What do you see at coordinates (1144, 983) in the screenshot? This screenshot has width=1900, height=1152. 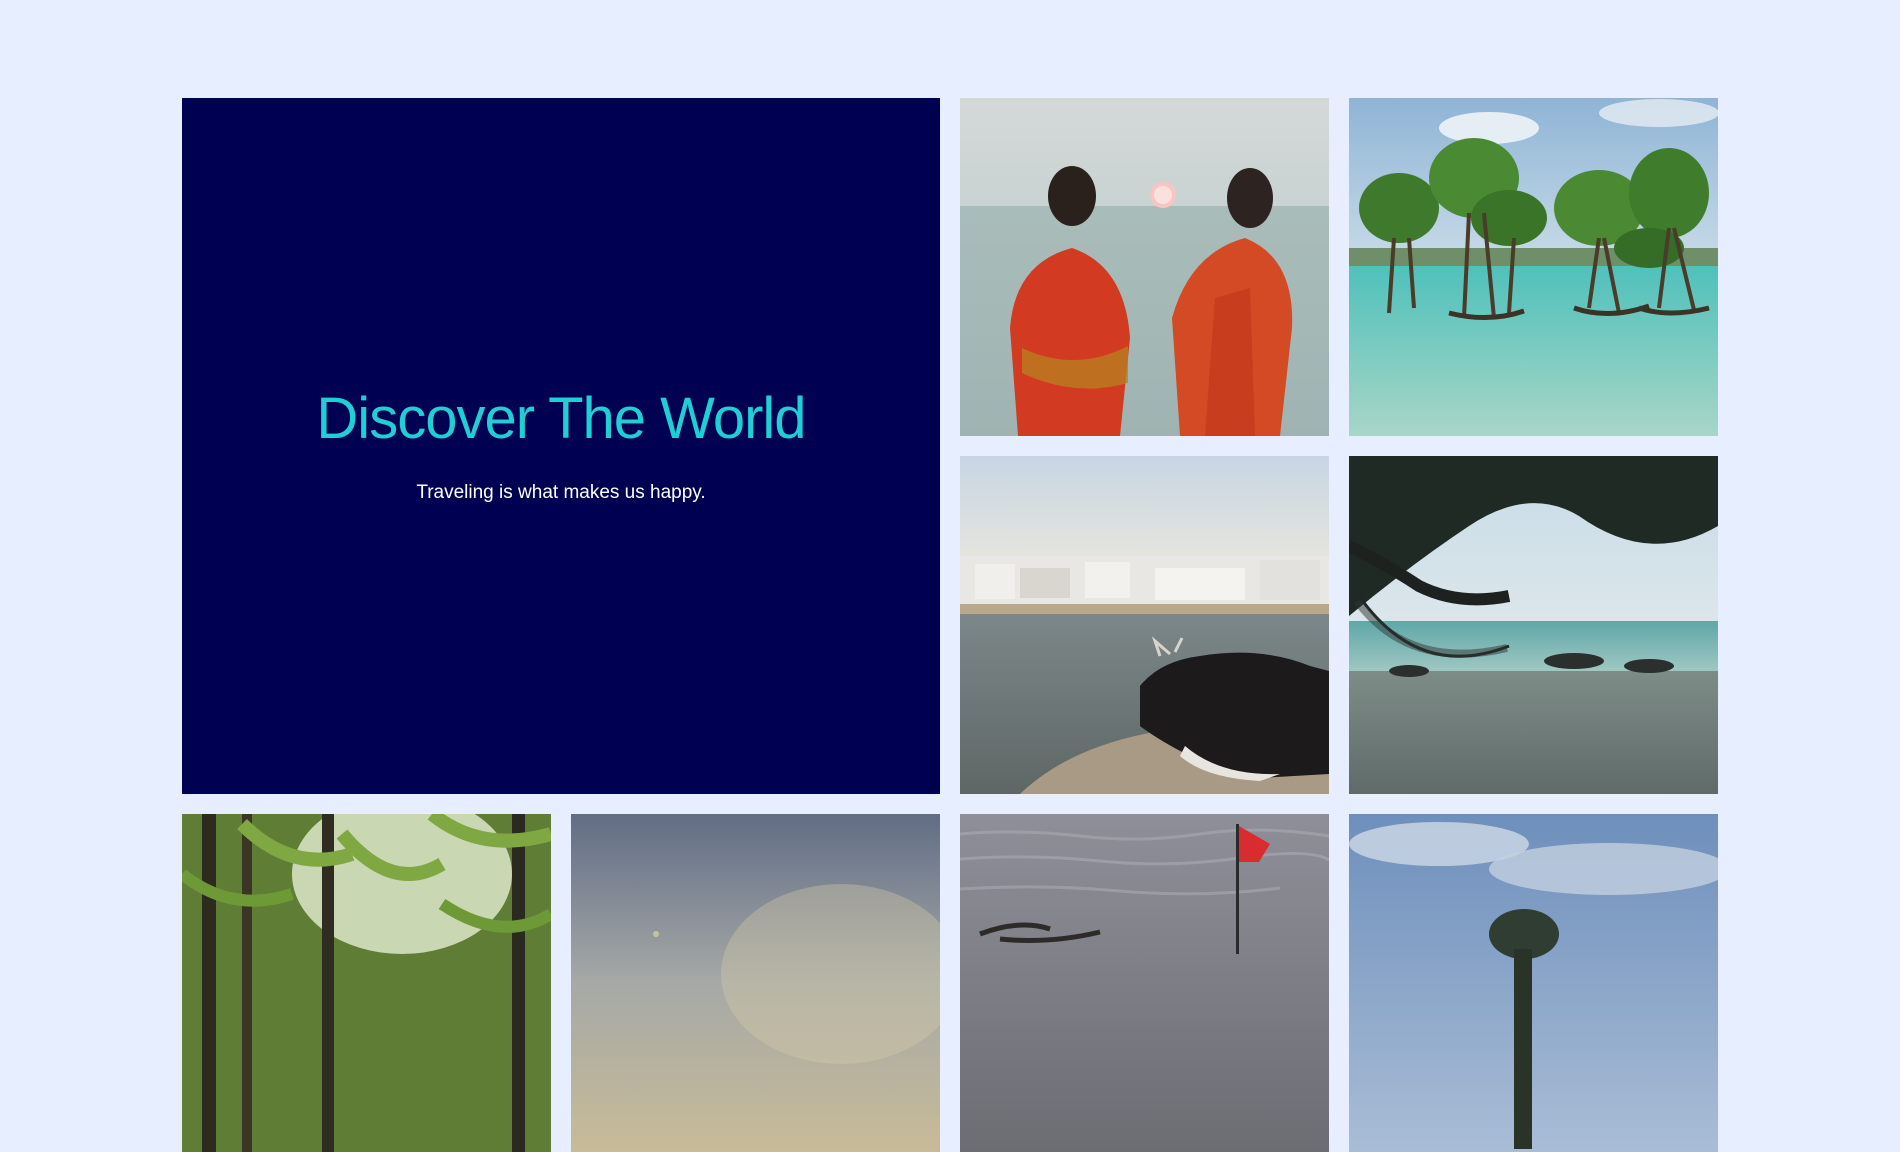 I see `photo-sea-red-flag` at bounding box center [1144, 983].